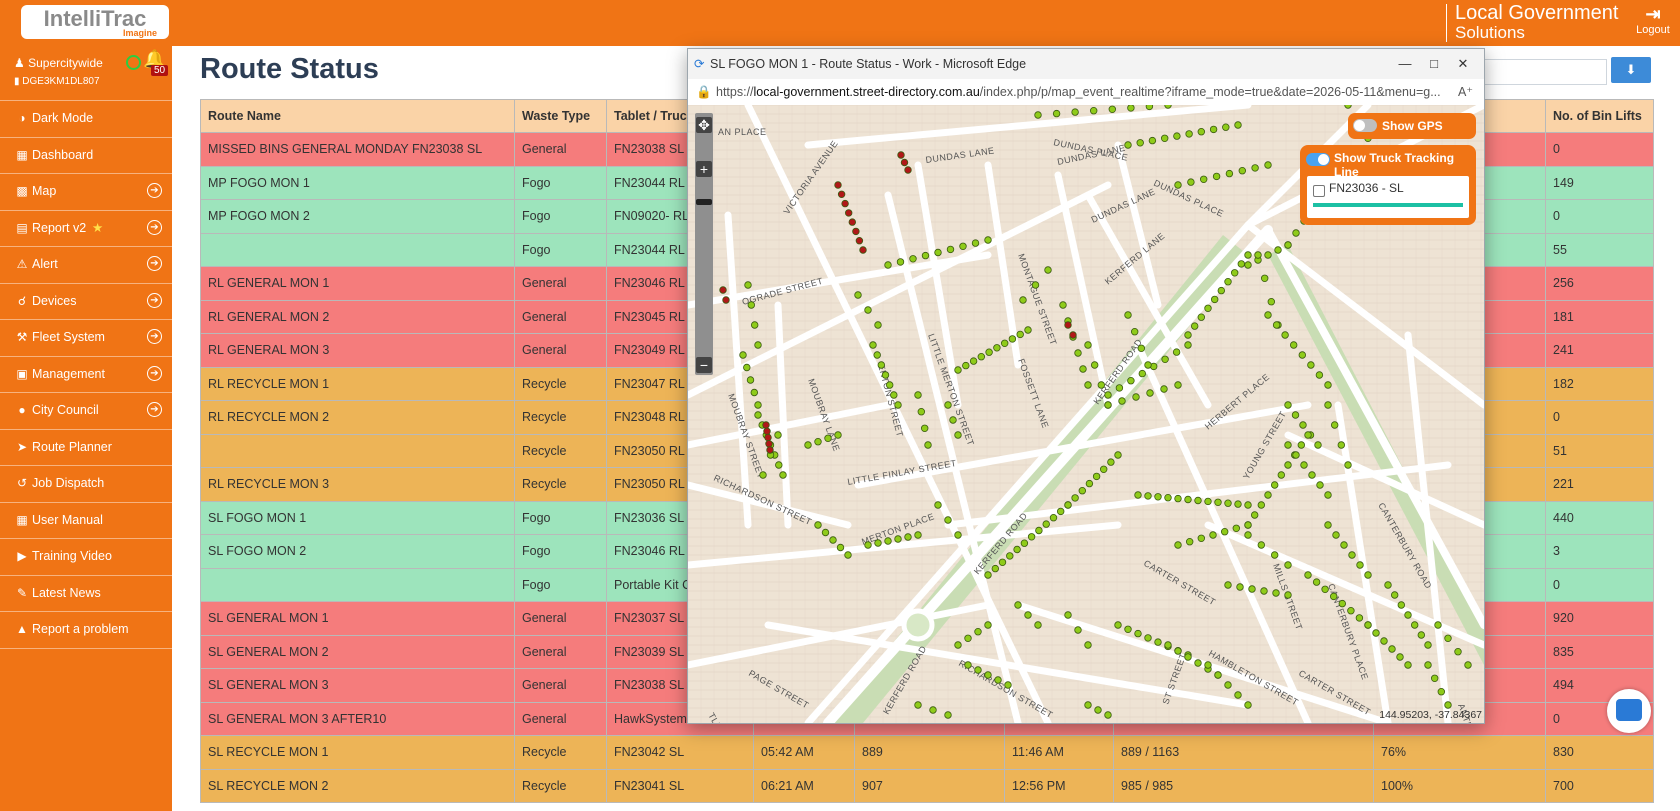 The image size is (1680, 811). I want to click on table-cell: SL GENERAL MON 3 AFTER10, so click(357, 718).